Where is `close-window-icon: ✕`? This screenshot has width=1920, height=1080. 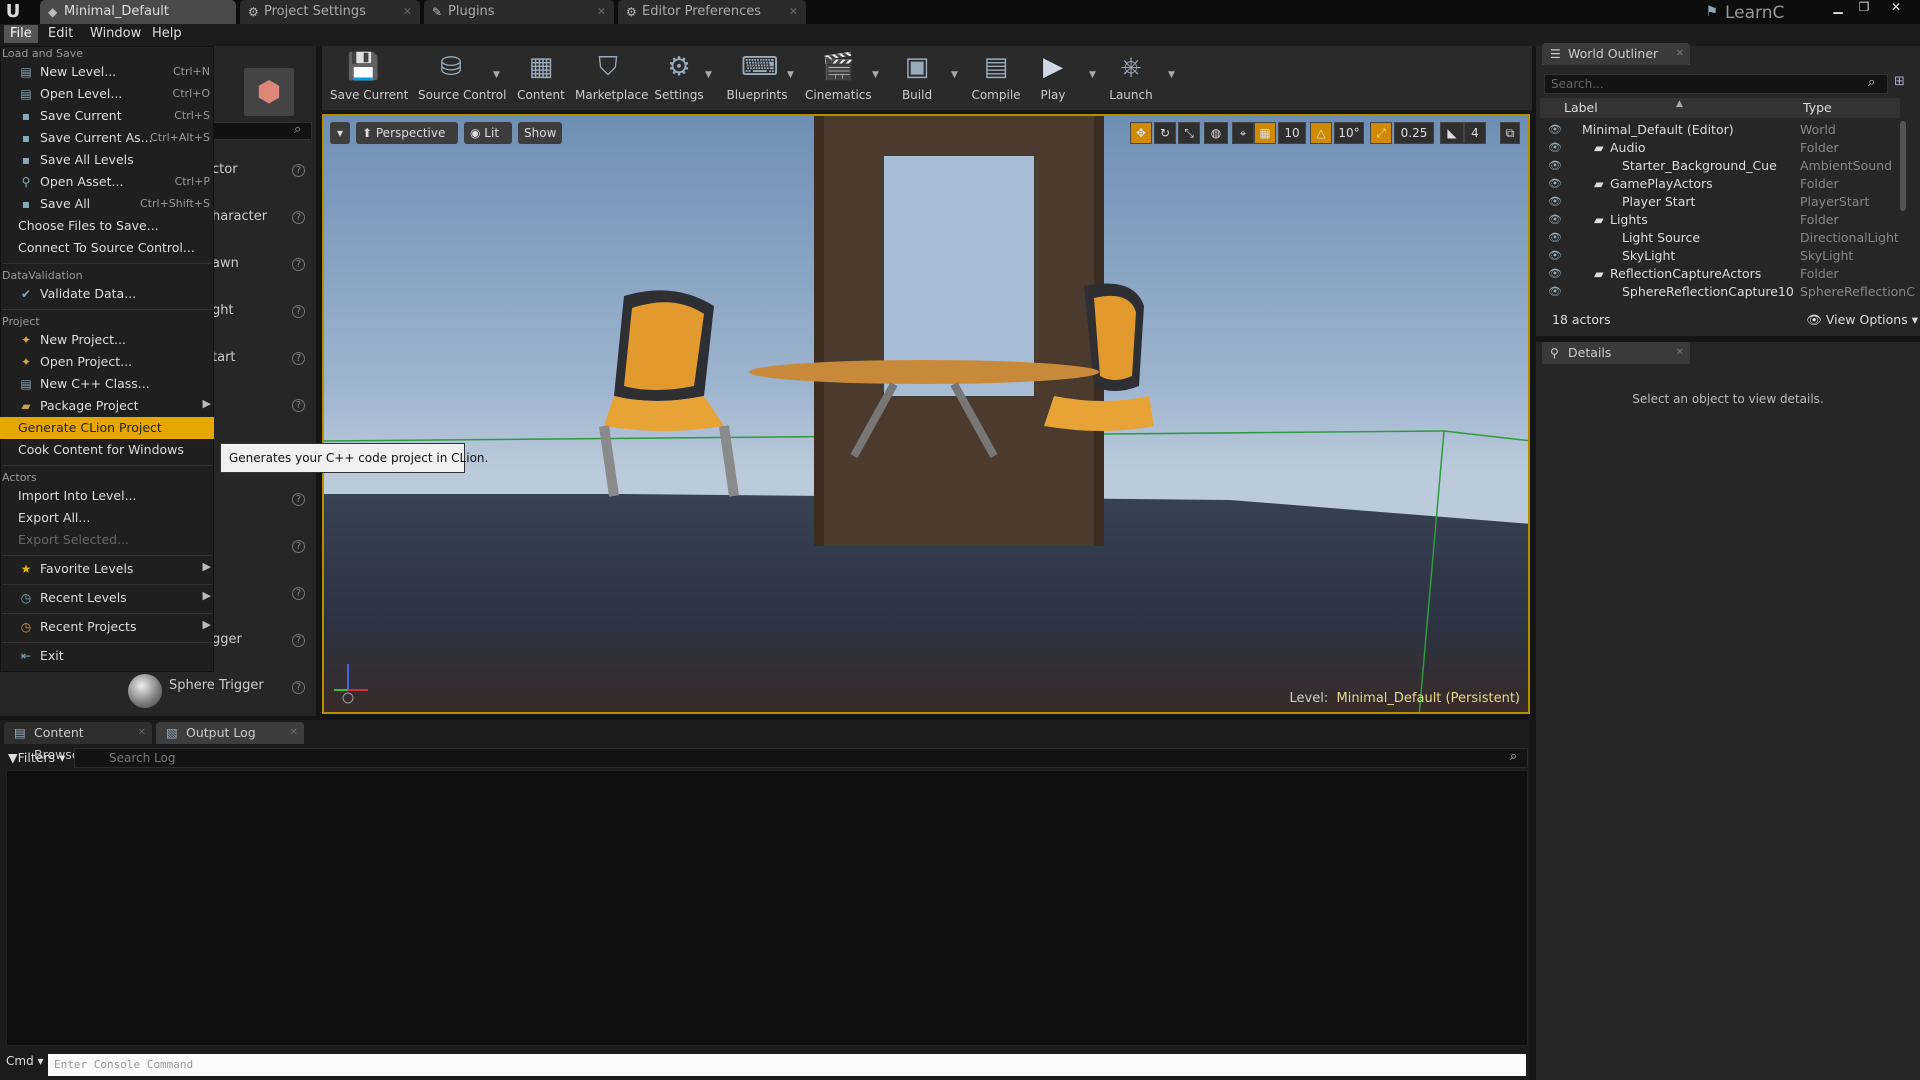
close-window-icon: ✕ is located at coordinates (1896, 7).